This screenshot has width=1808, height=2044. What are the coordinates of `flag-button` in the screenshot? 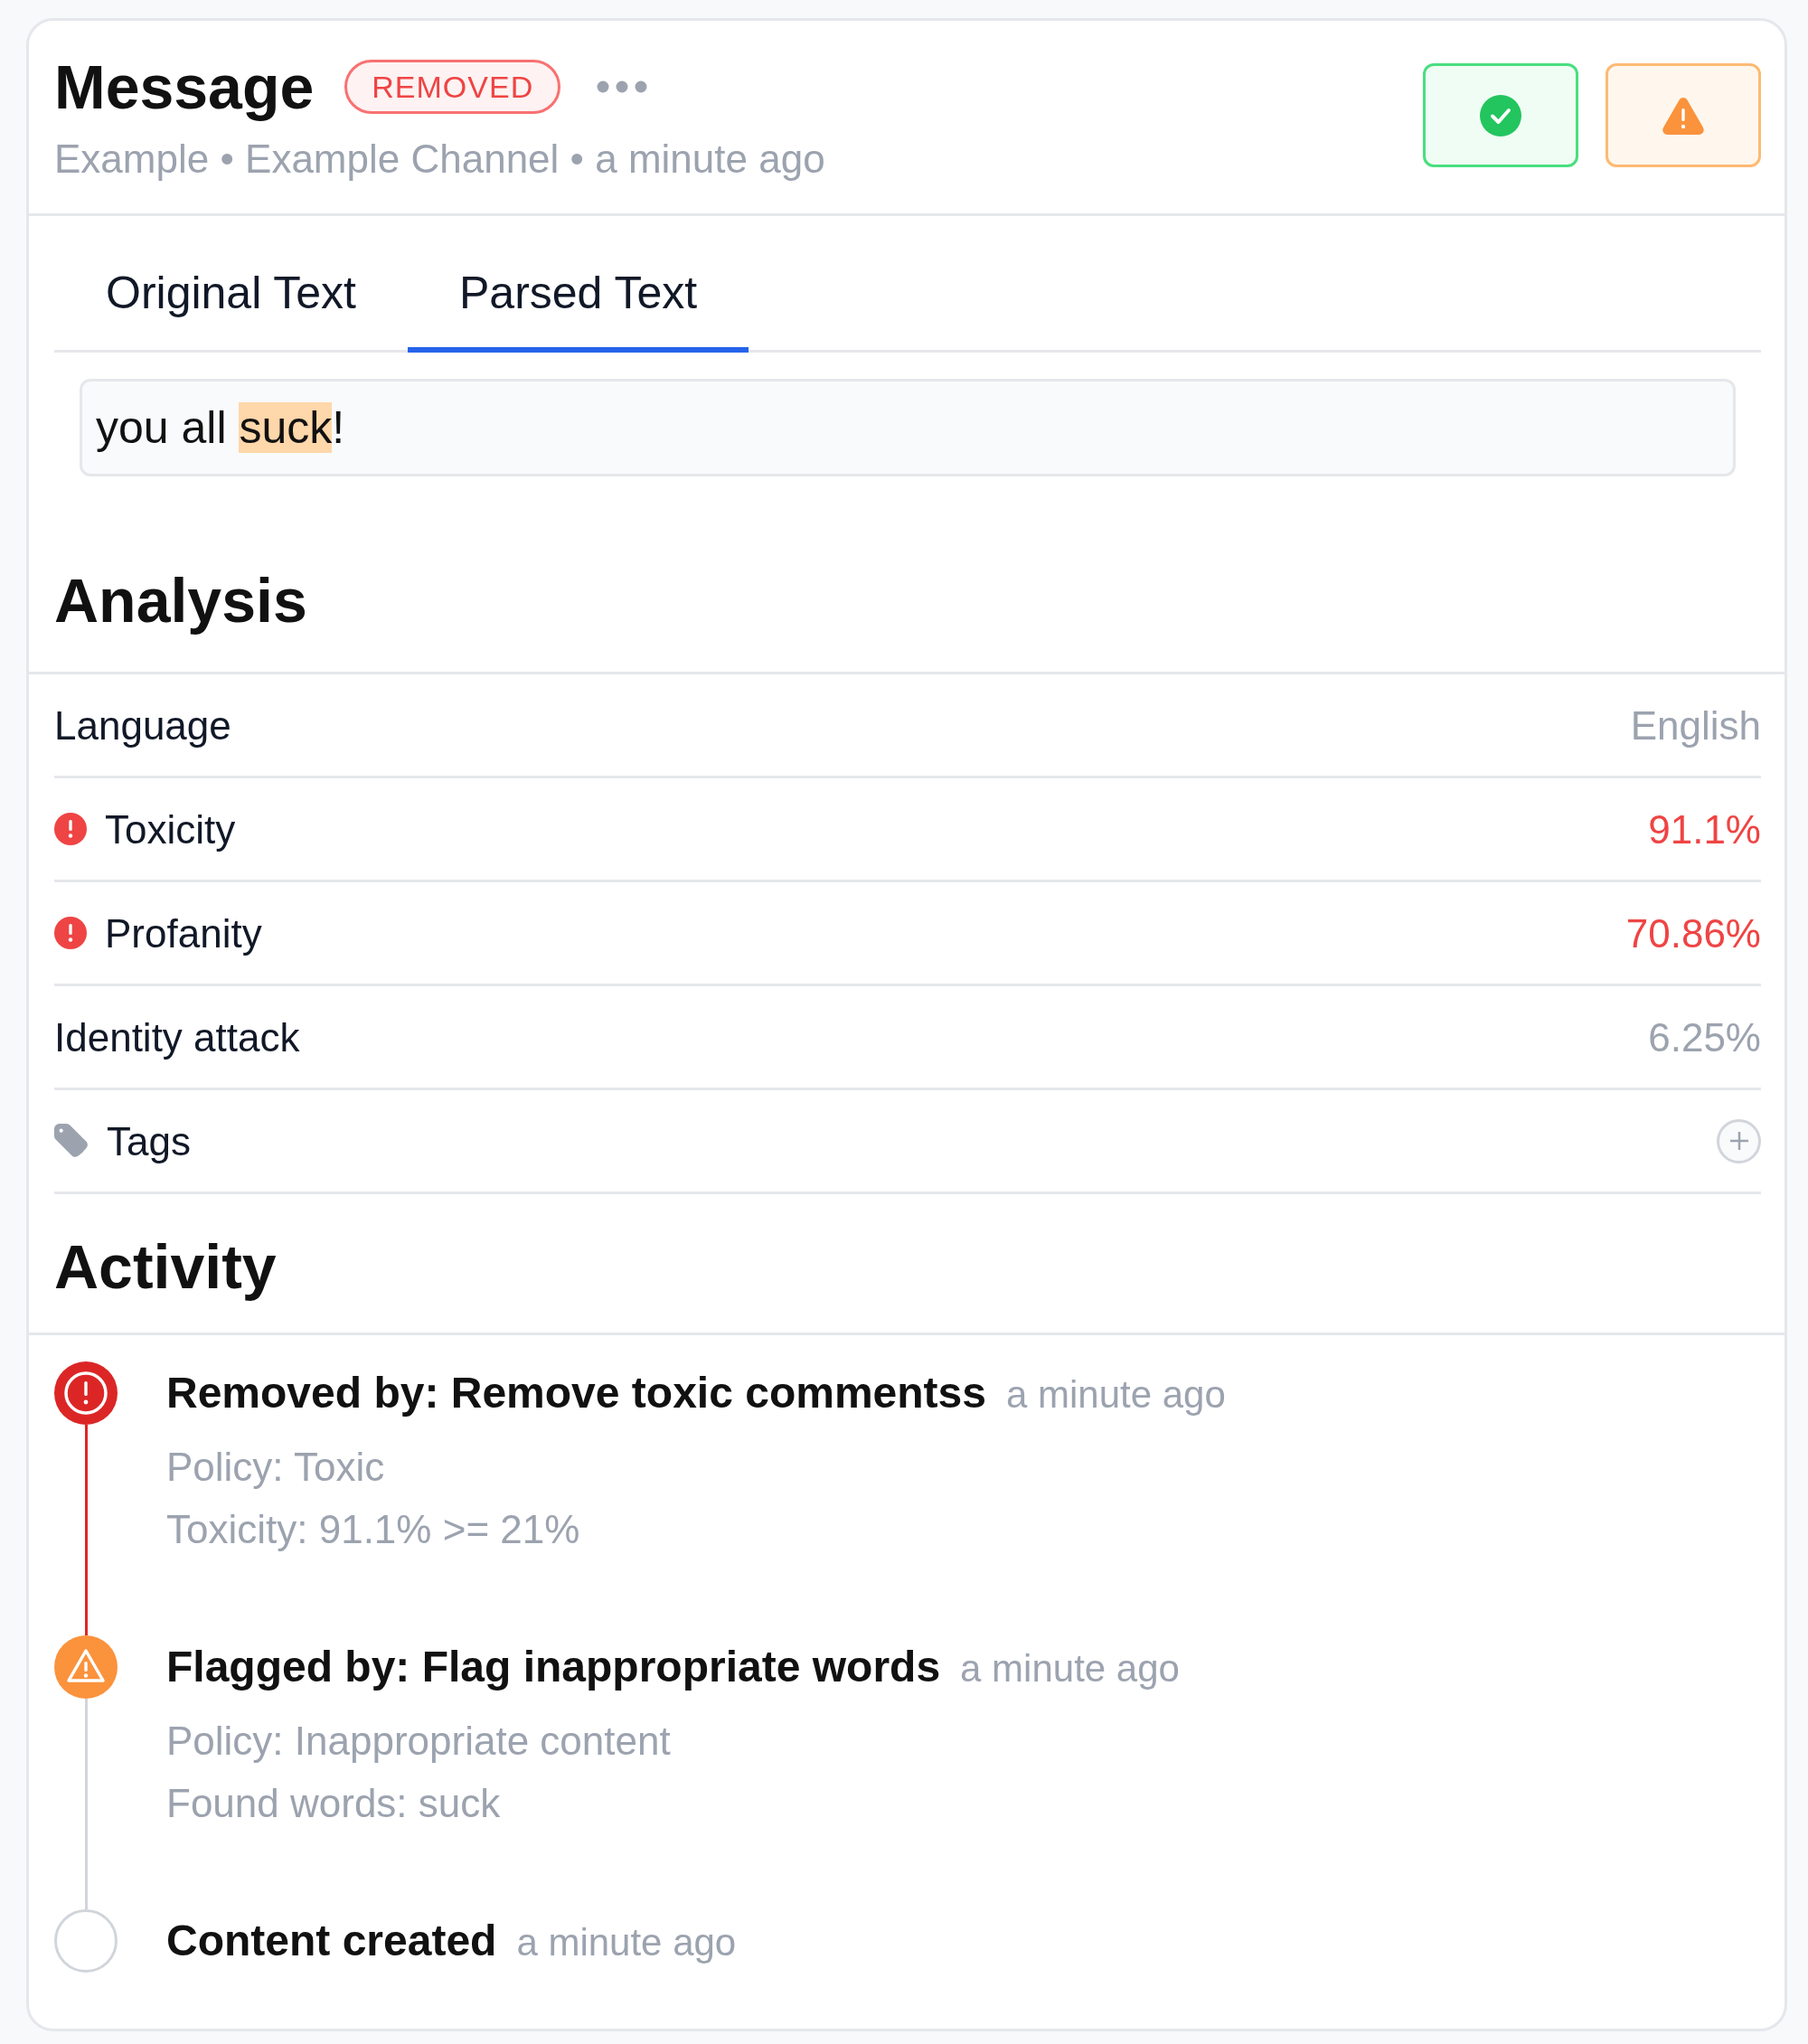 It's located at (1683, 115).